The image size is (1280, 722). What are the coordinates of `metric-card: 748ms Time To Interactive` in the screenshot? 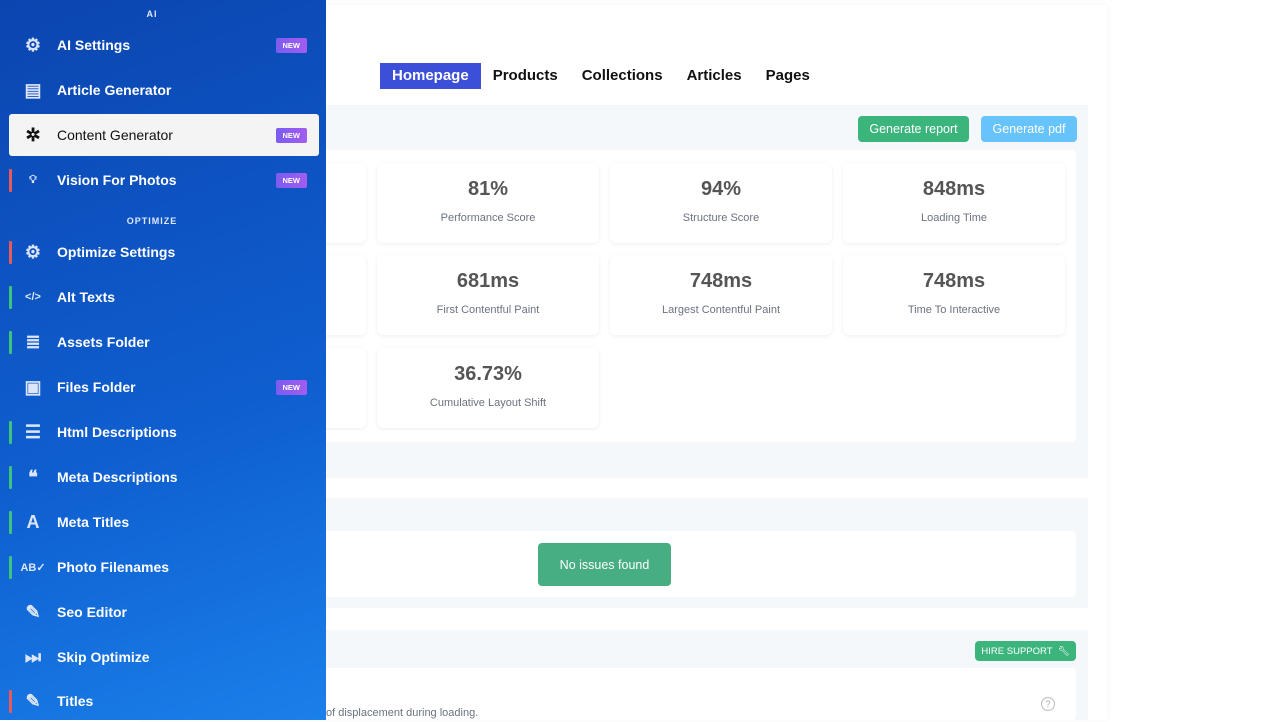 It's located at (954, 295).